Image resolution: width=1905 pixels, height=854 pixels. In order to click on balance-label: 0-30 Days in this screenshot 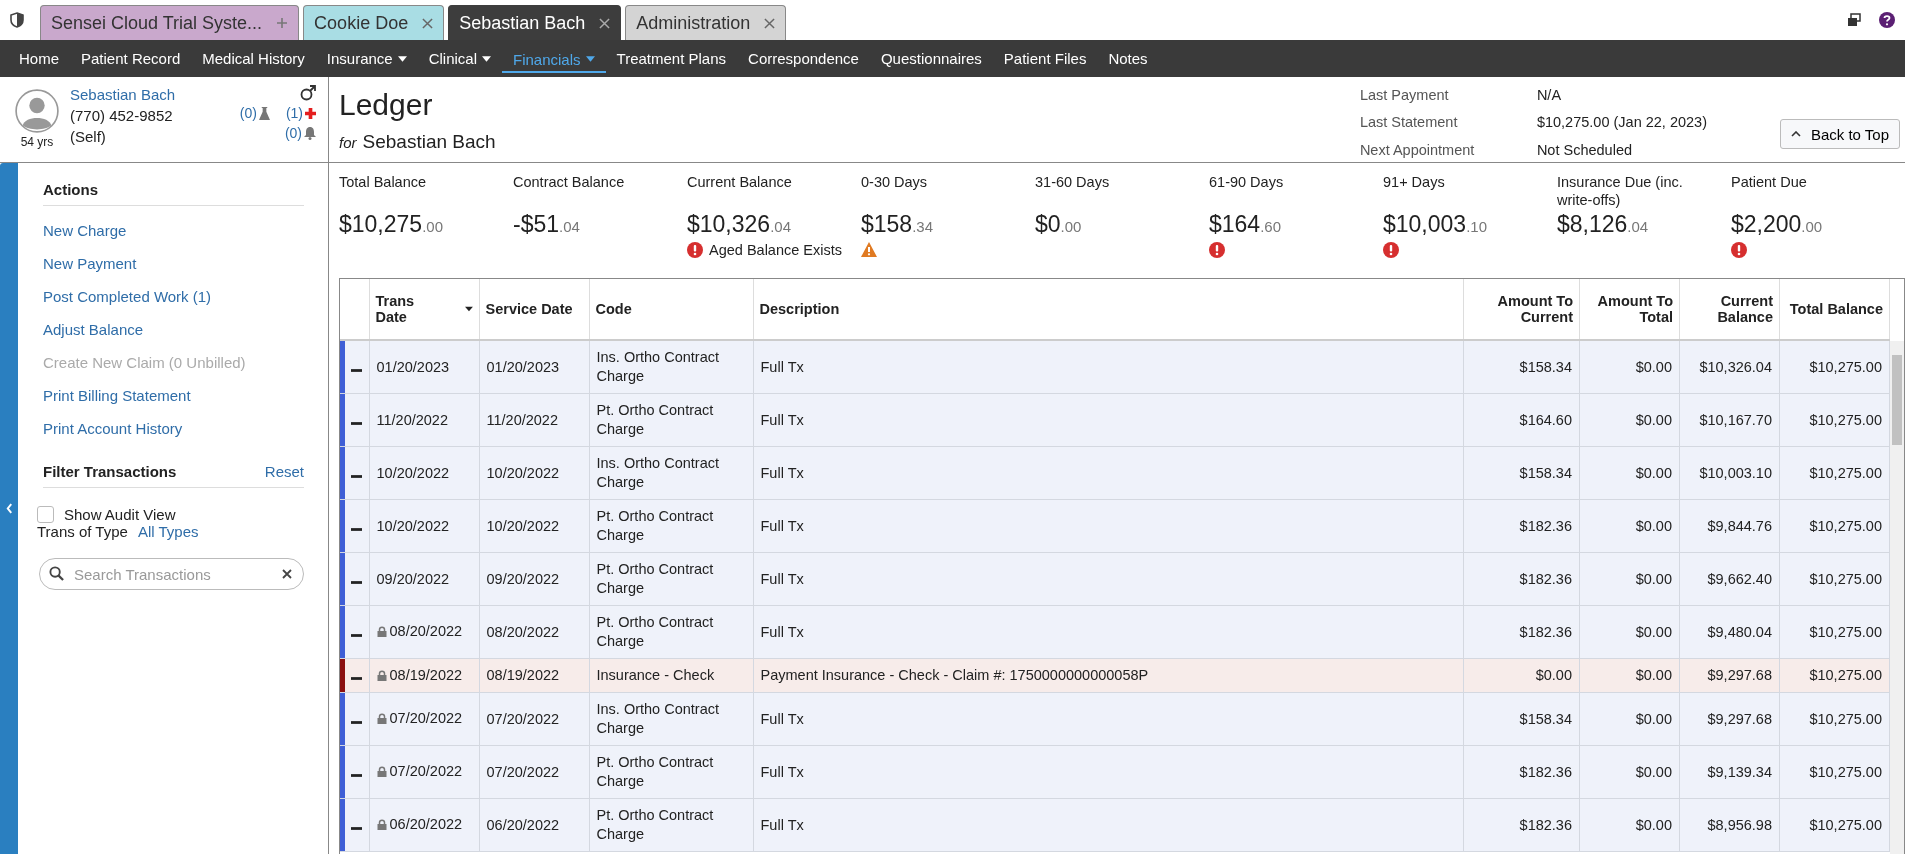, I will do `click(895, 182)`.